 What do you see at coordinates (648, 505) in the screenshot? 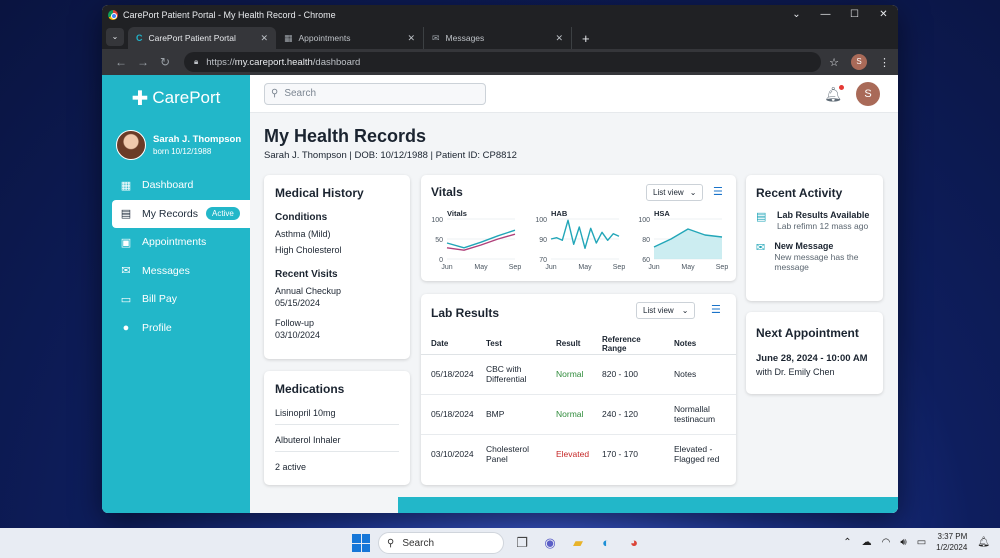
I see `footer-strip` at bounding box center [648, 505].